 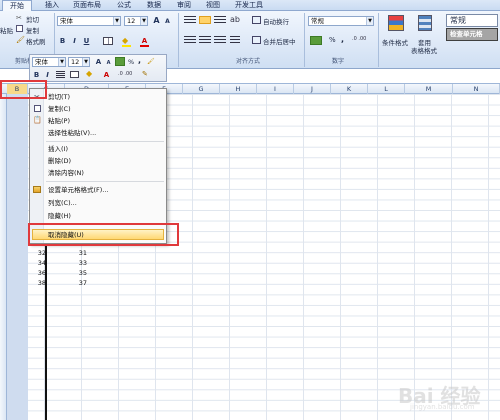 I want to click on font-color-label: A, so click(x=144, y=41).